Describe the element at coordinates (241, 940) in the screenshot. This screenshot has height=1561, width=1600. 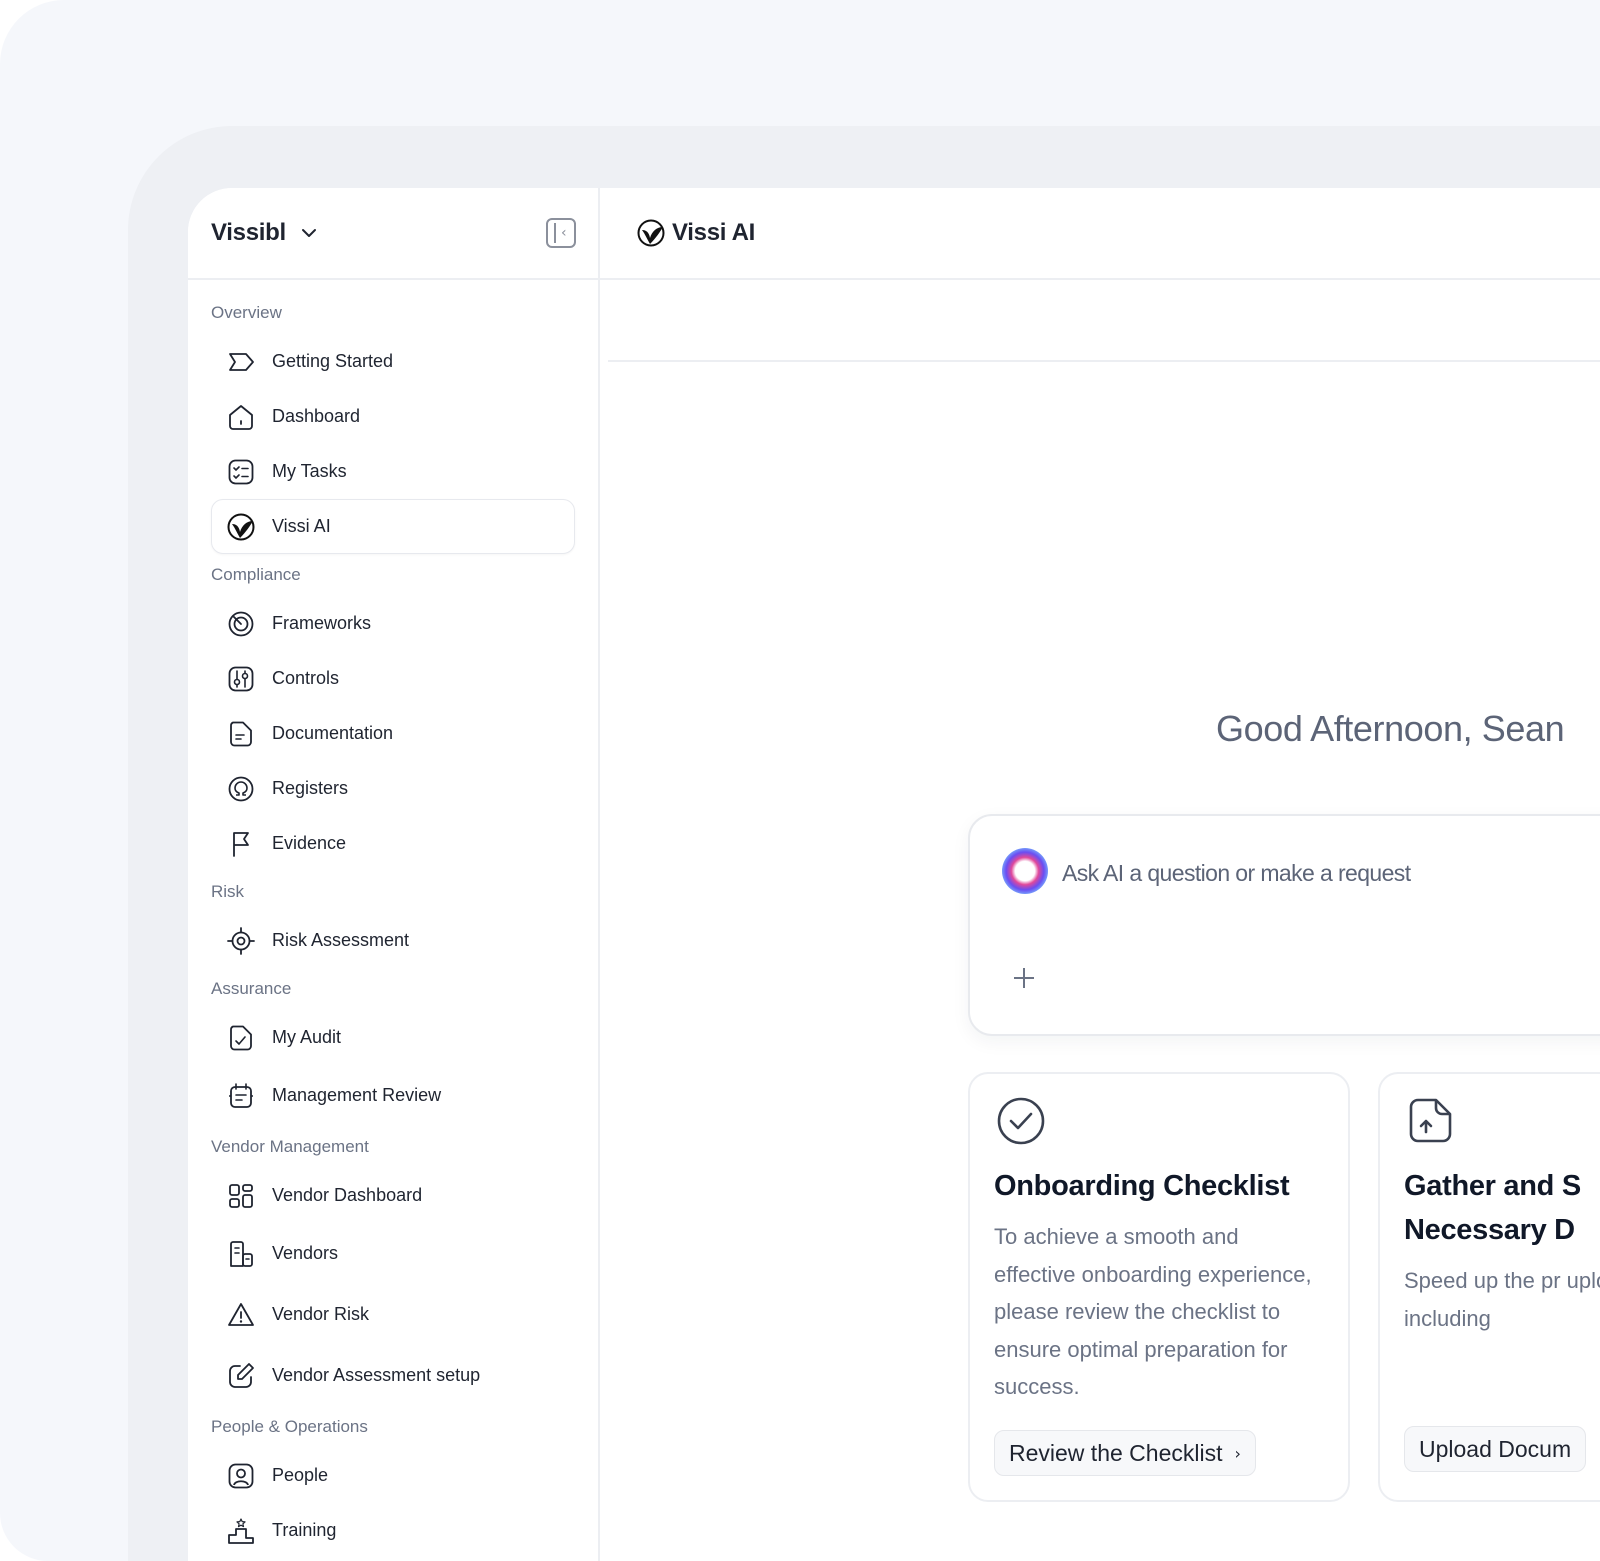
I see `crosshair-icon` at that location.